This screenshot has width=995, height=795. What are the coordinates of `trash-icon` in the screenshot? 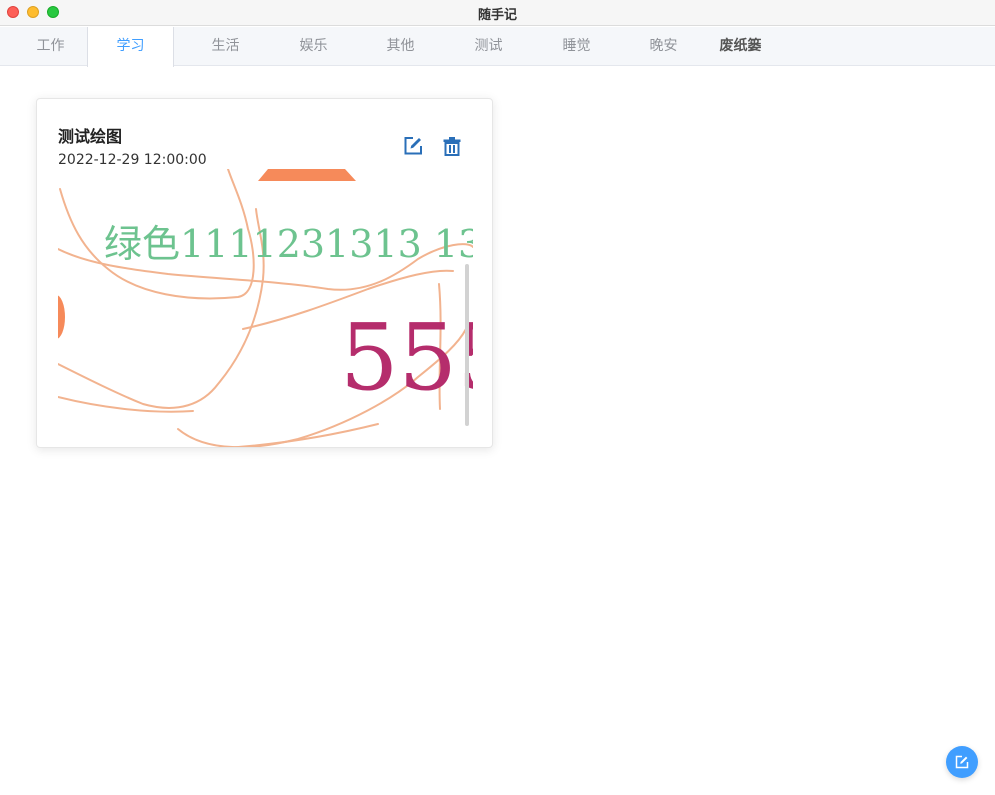 It's located at (452, 146).